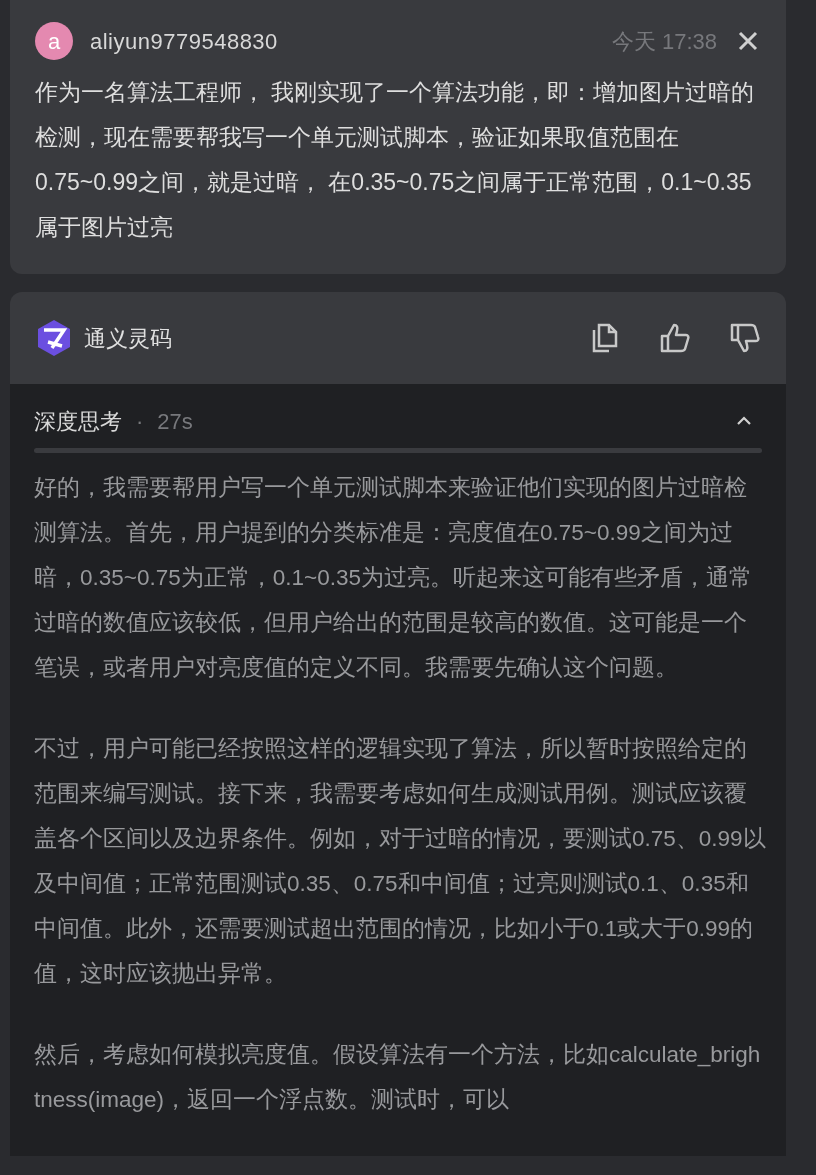  I want to click on user-avatar: a, so click(54, 41).